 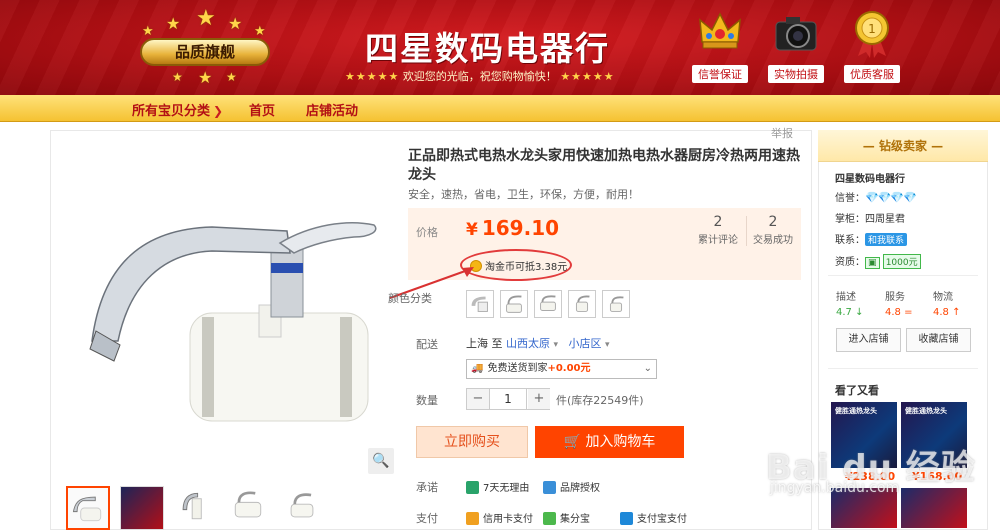 I want to click on seller-credit: 信誉：💎💎💎💎, so click(x=876, y=197).